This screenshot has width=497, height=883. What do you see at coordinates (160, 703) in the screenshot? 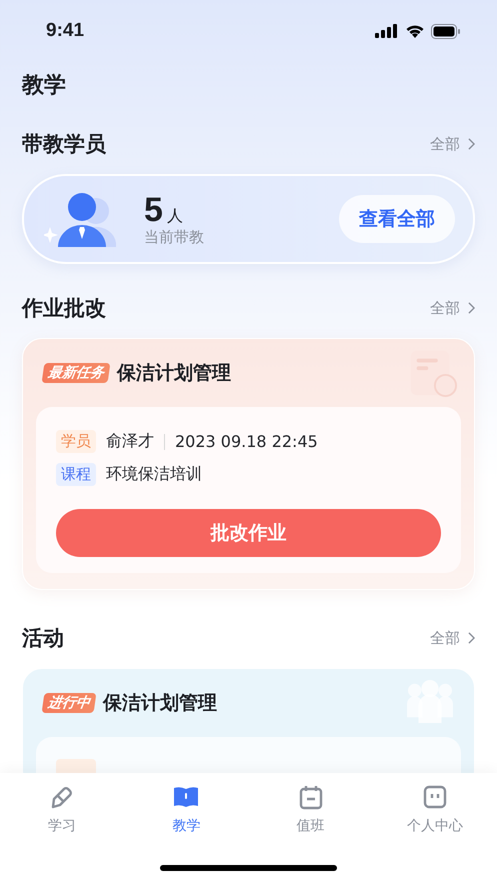
I see `activity-title: 保洁计划管理` at bounding box center [160, 703].